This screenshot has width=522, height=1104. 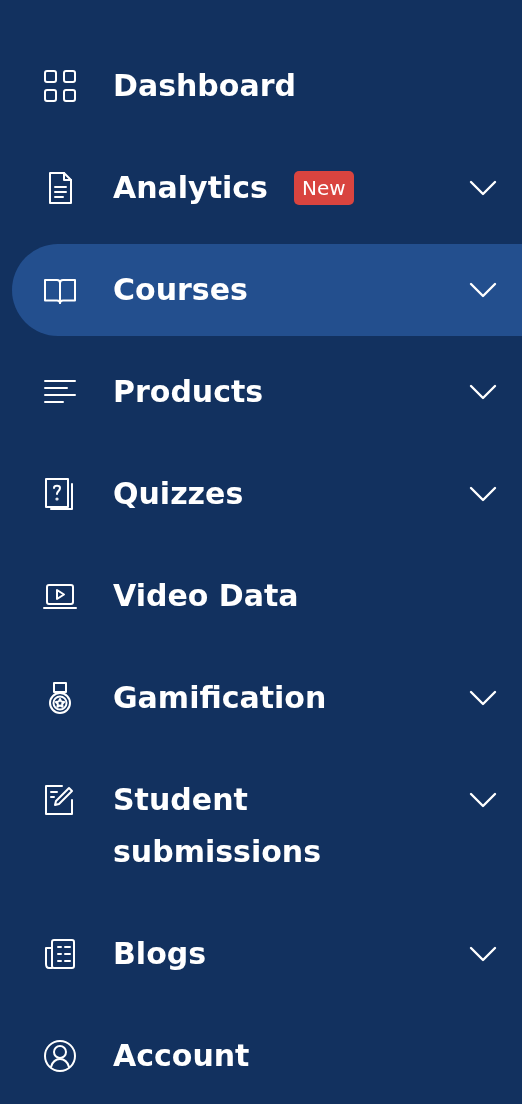 I want to click on sidebar-item: Products, so click(x=267, y=392).